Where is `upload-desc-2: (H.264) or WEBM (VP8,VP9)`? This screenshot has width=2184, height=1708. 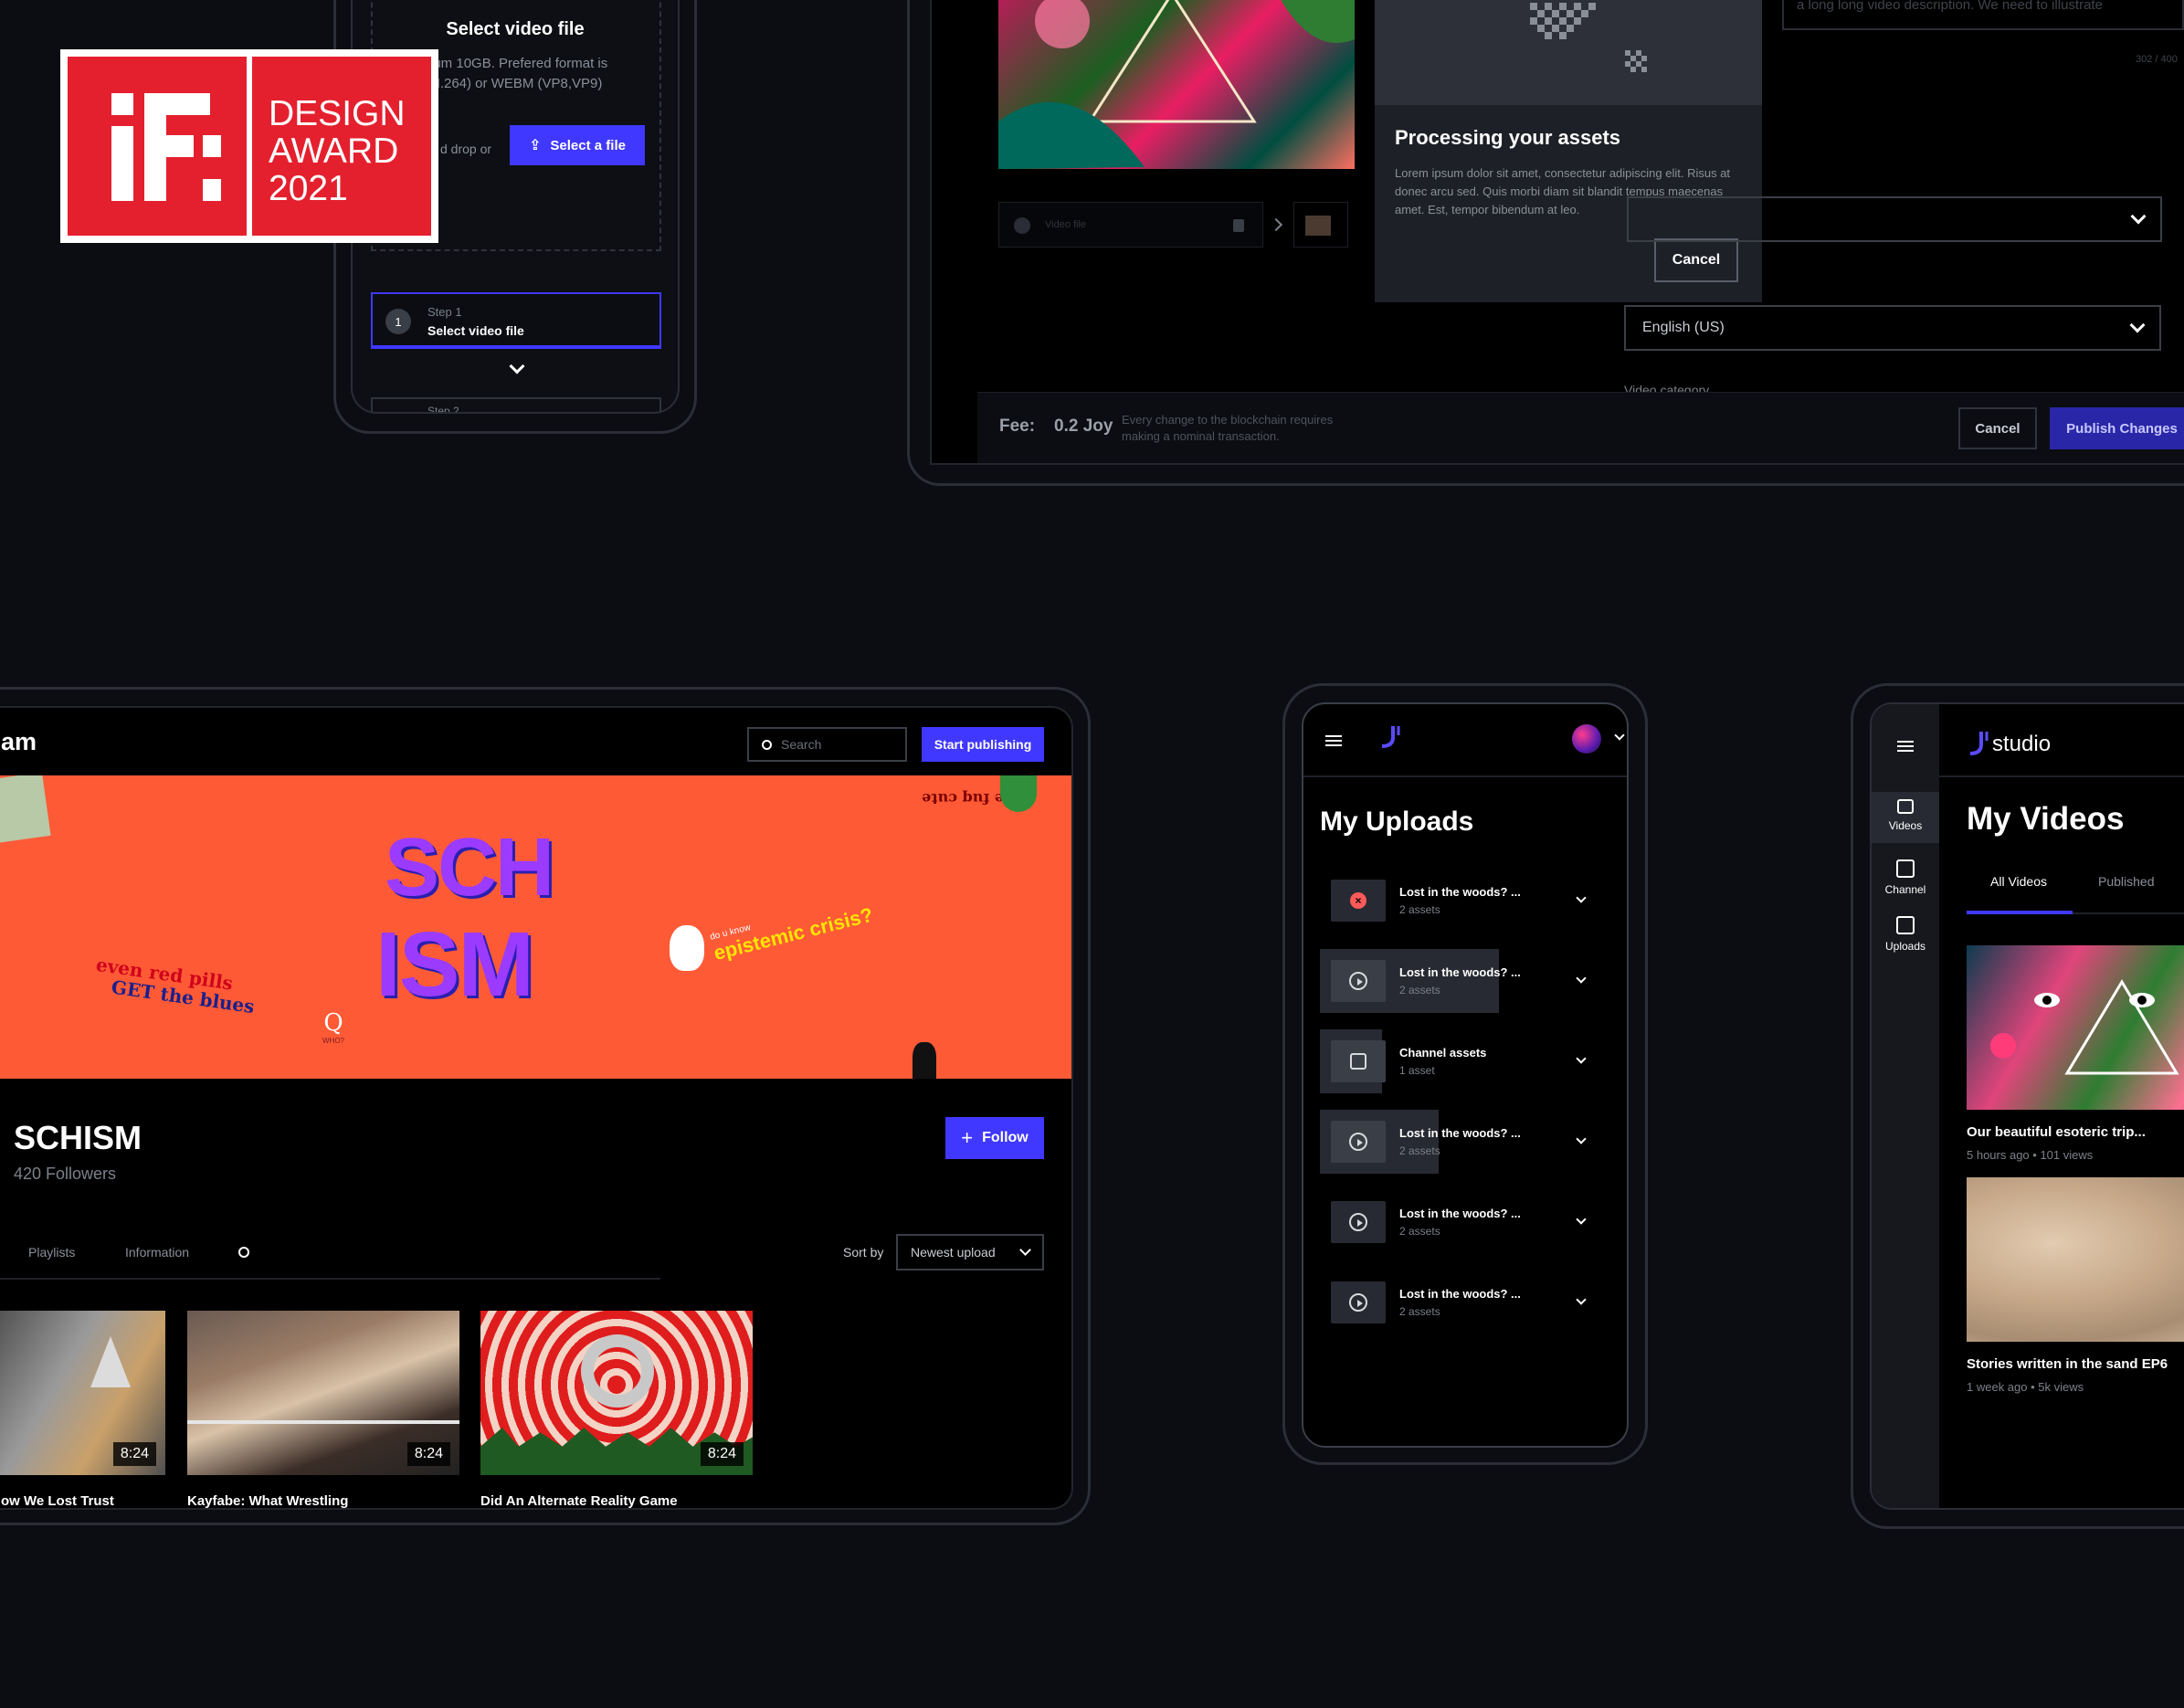 upload-desc-2: (H.264) or WEBM (VP8,VP9) is located at coordinates (514, 83).